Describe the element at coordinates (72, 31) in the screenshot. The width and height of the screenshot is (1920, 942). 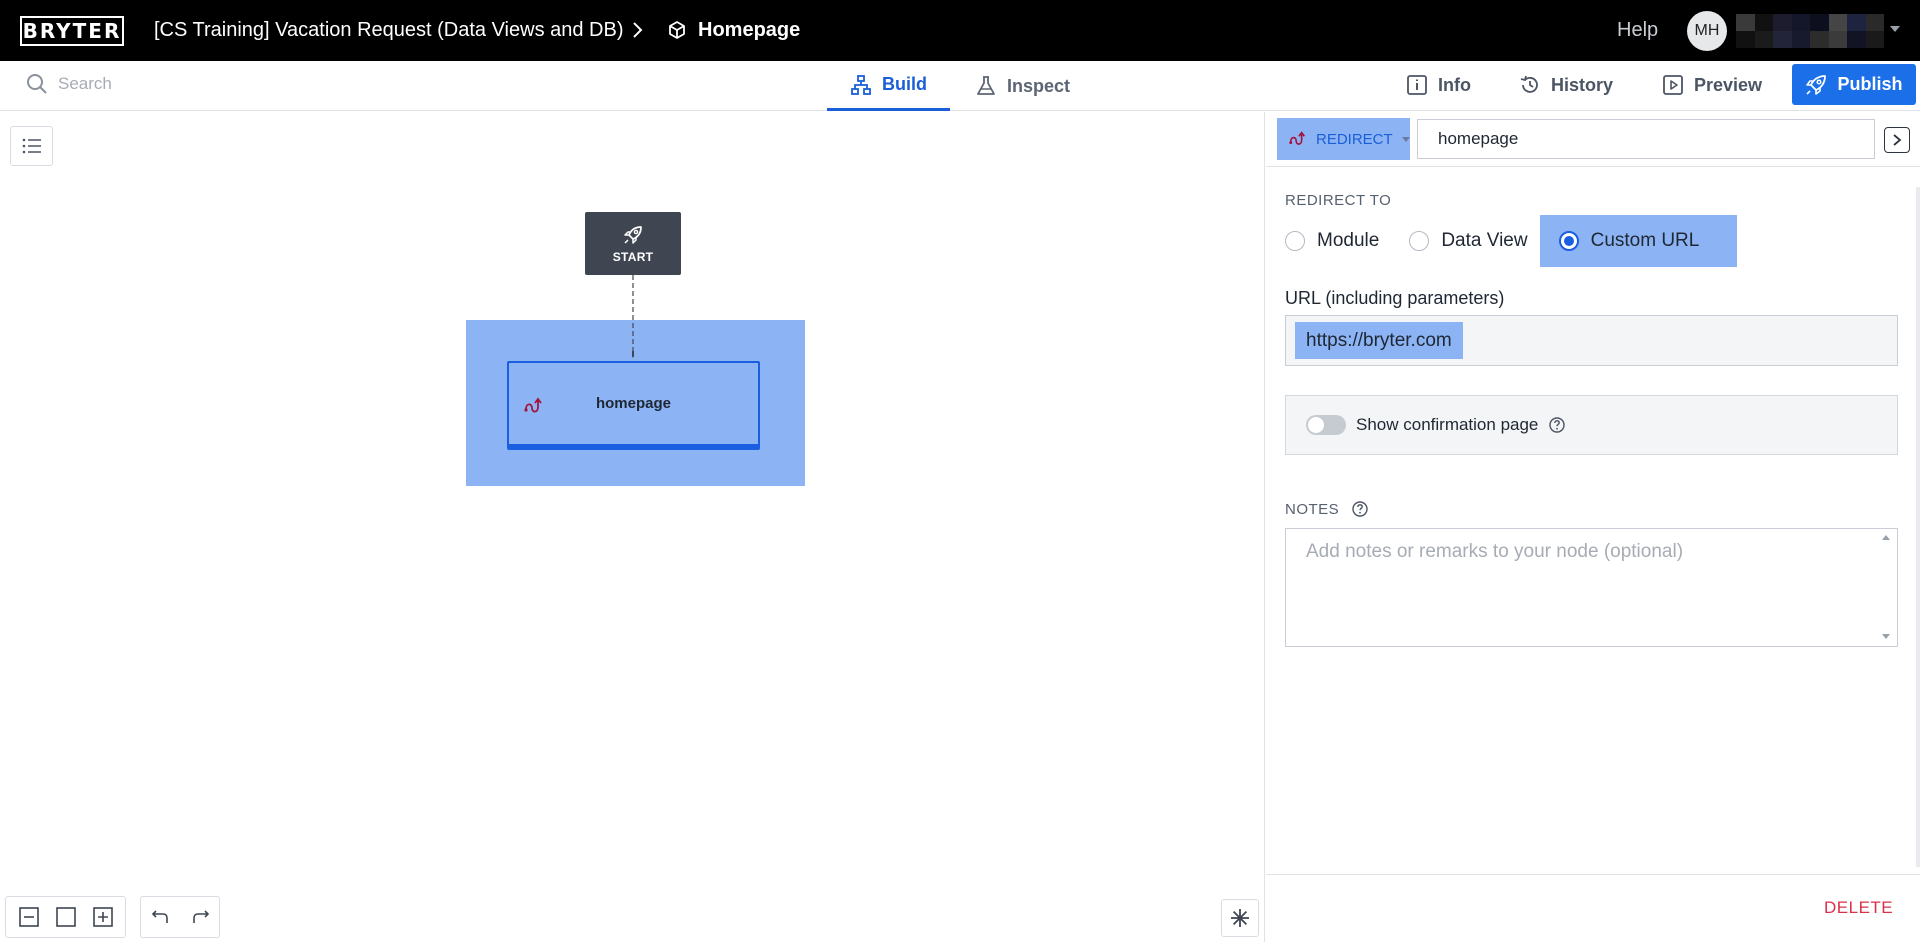
I see `bryter-logo: BRYTER` at that location.